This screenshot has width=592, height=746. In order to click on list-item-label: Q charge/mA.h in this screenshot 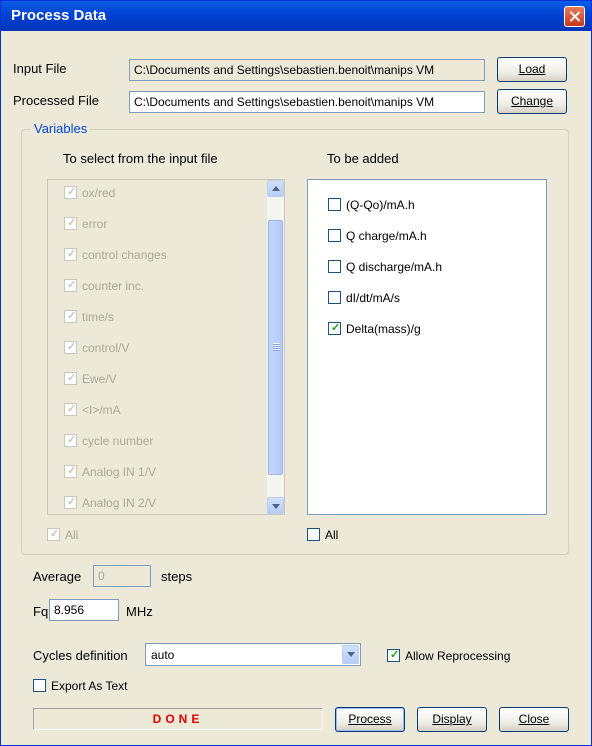, I will do `click(386, 236)`.